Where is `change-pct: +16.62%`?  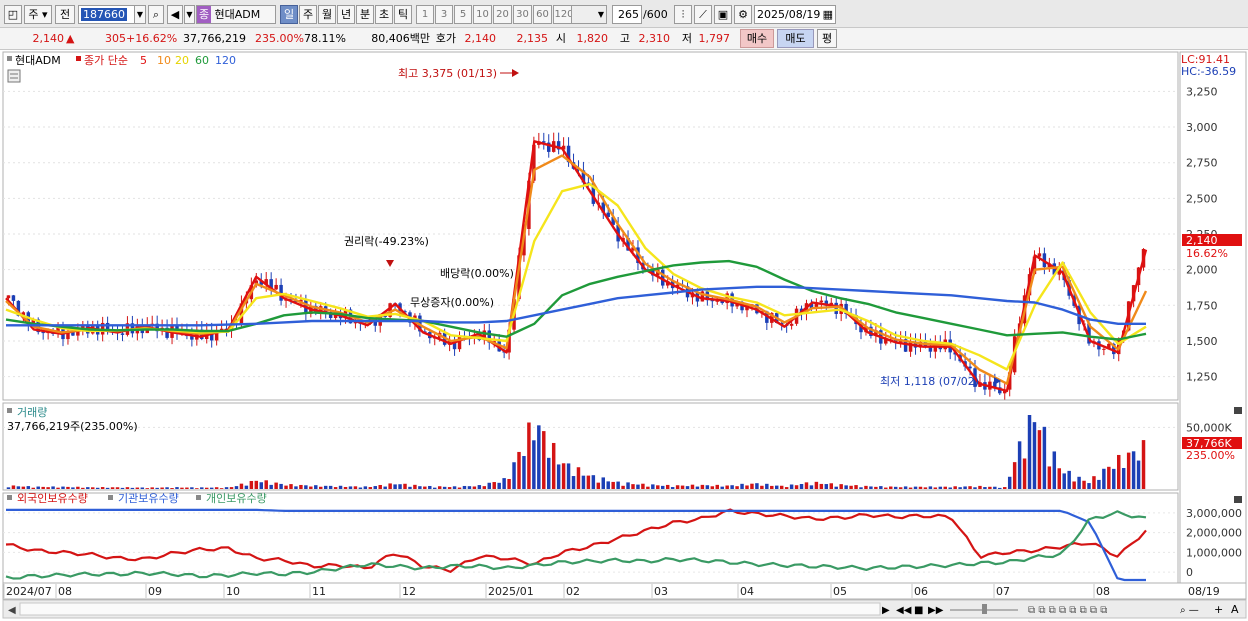 change-pct: +16.62% is located at coordinates (152, 38).